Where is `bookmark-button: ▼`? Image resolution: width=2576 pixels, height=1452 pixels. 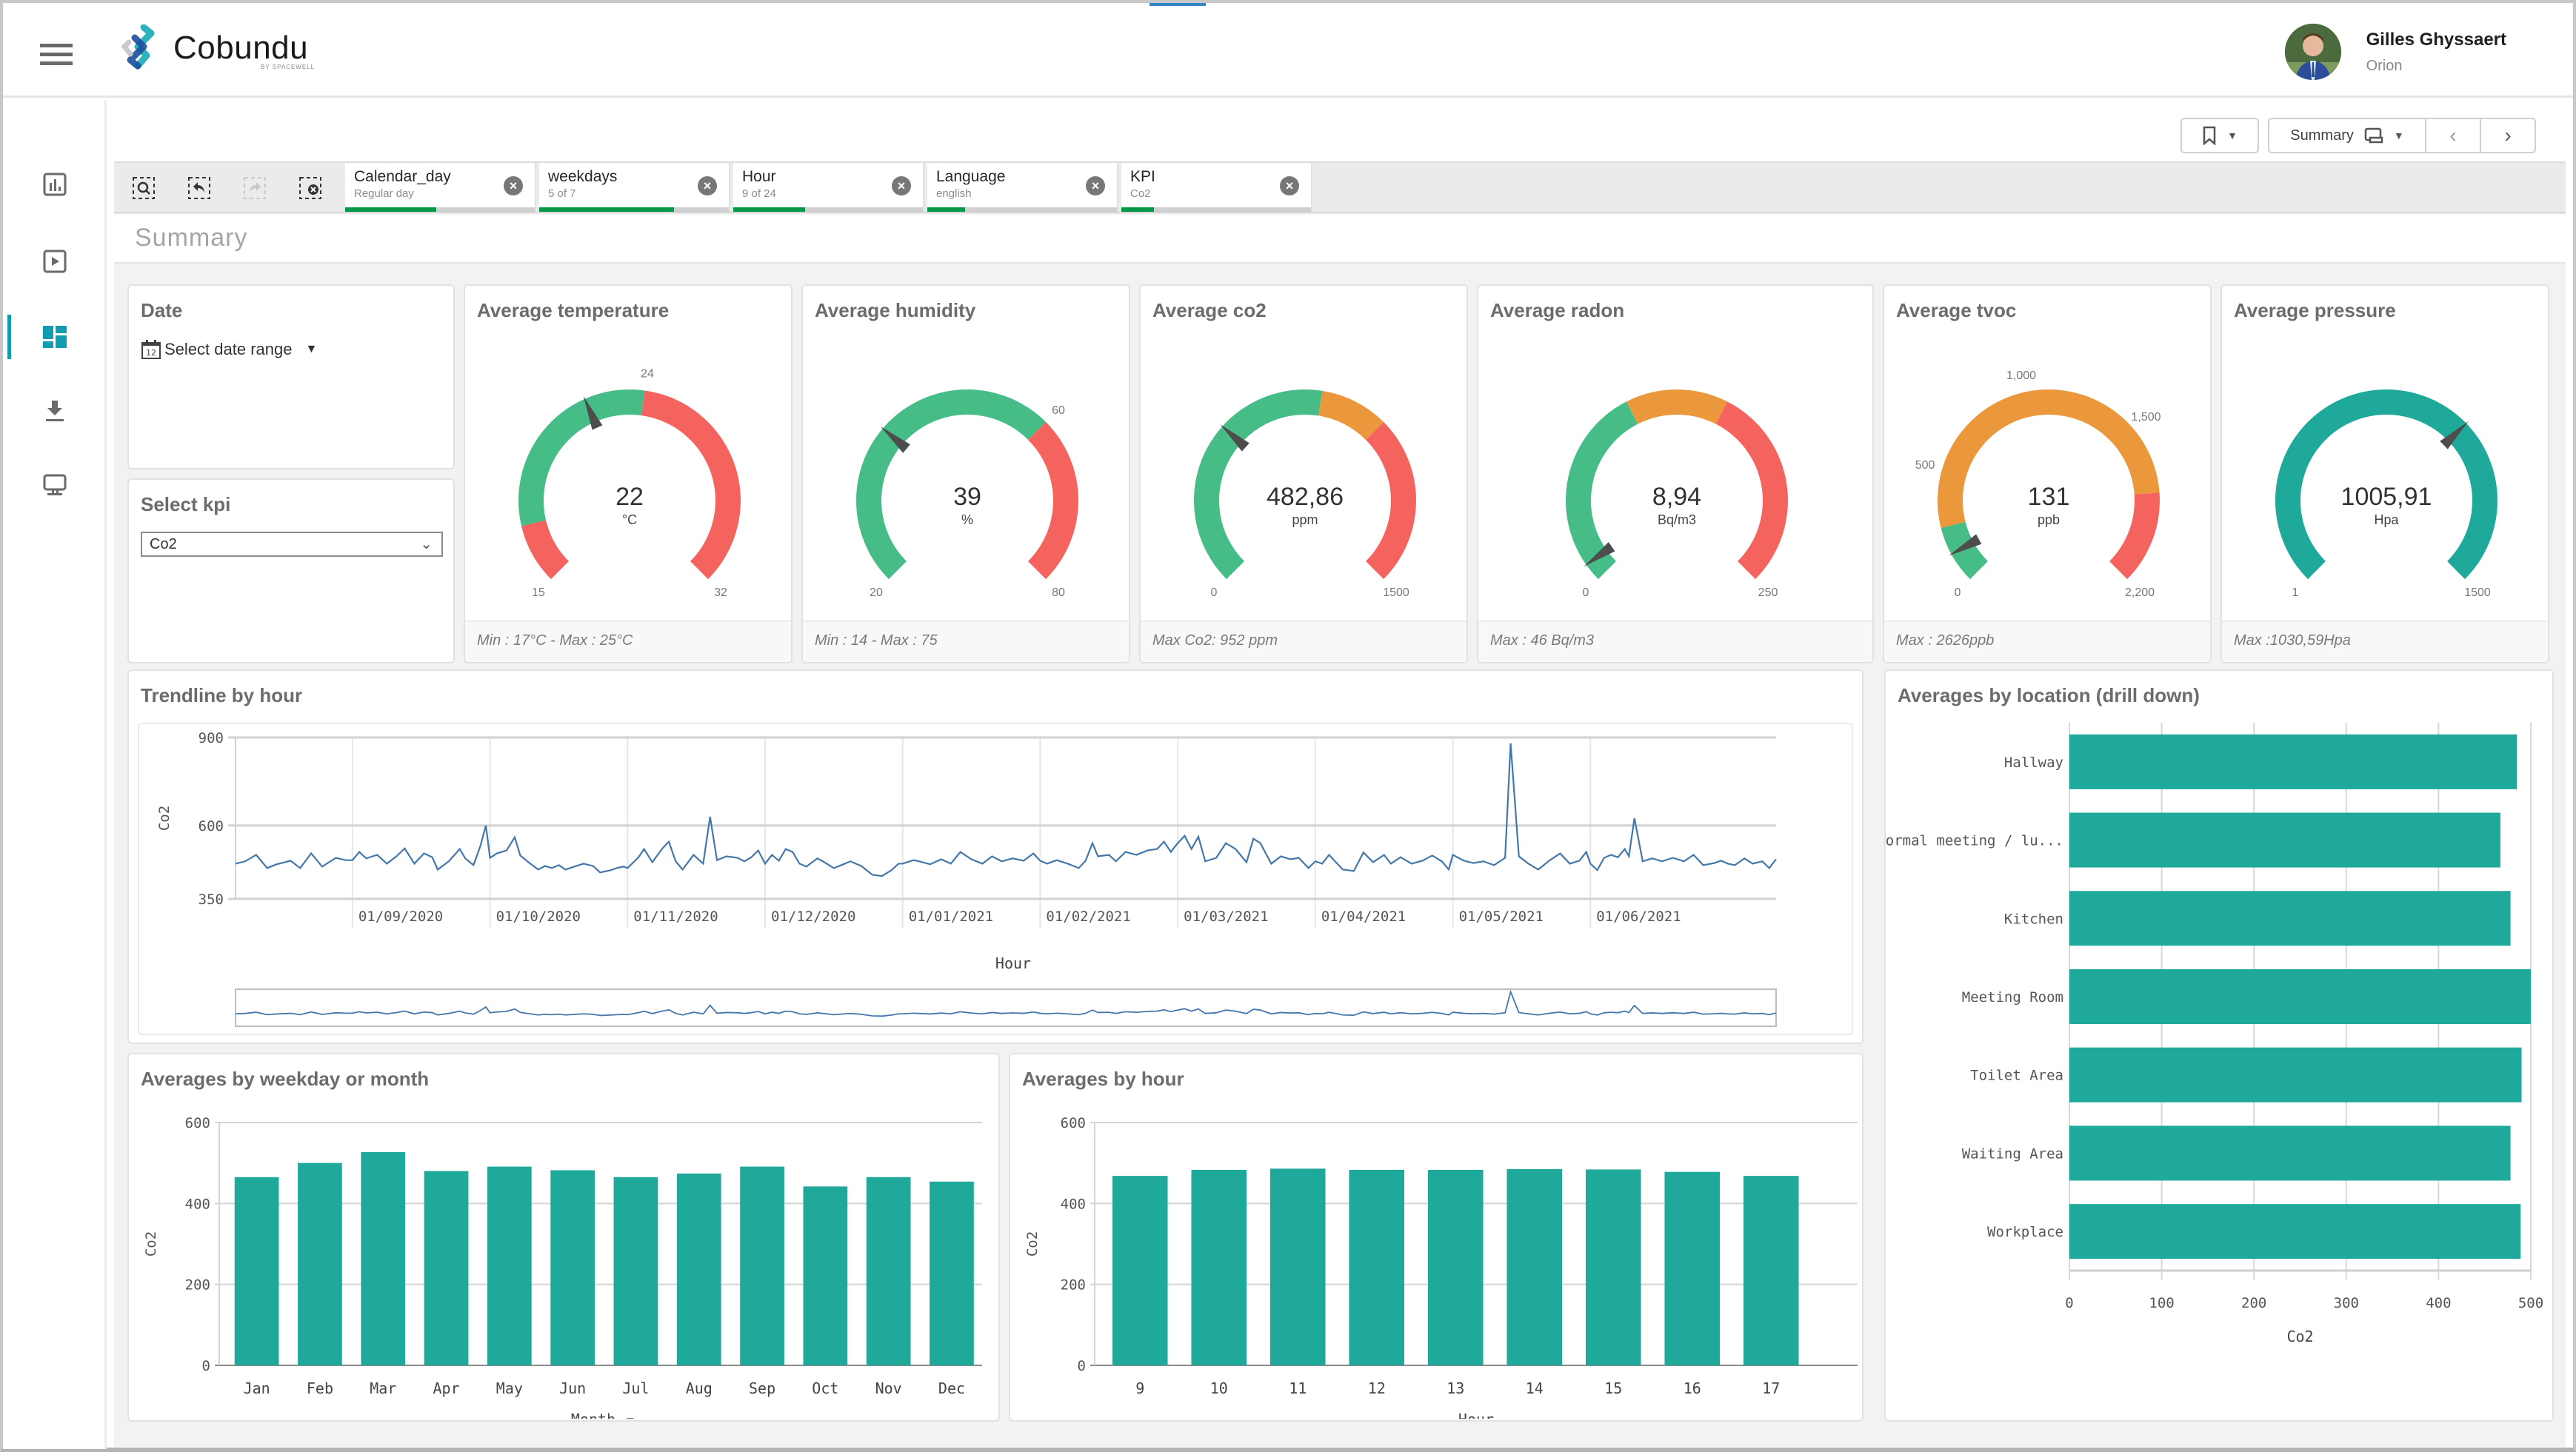
bookmark-button: ▼ is located at coordinates (2219, 135).